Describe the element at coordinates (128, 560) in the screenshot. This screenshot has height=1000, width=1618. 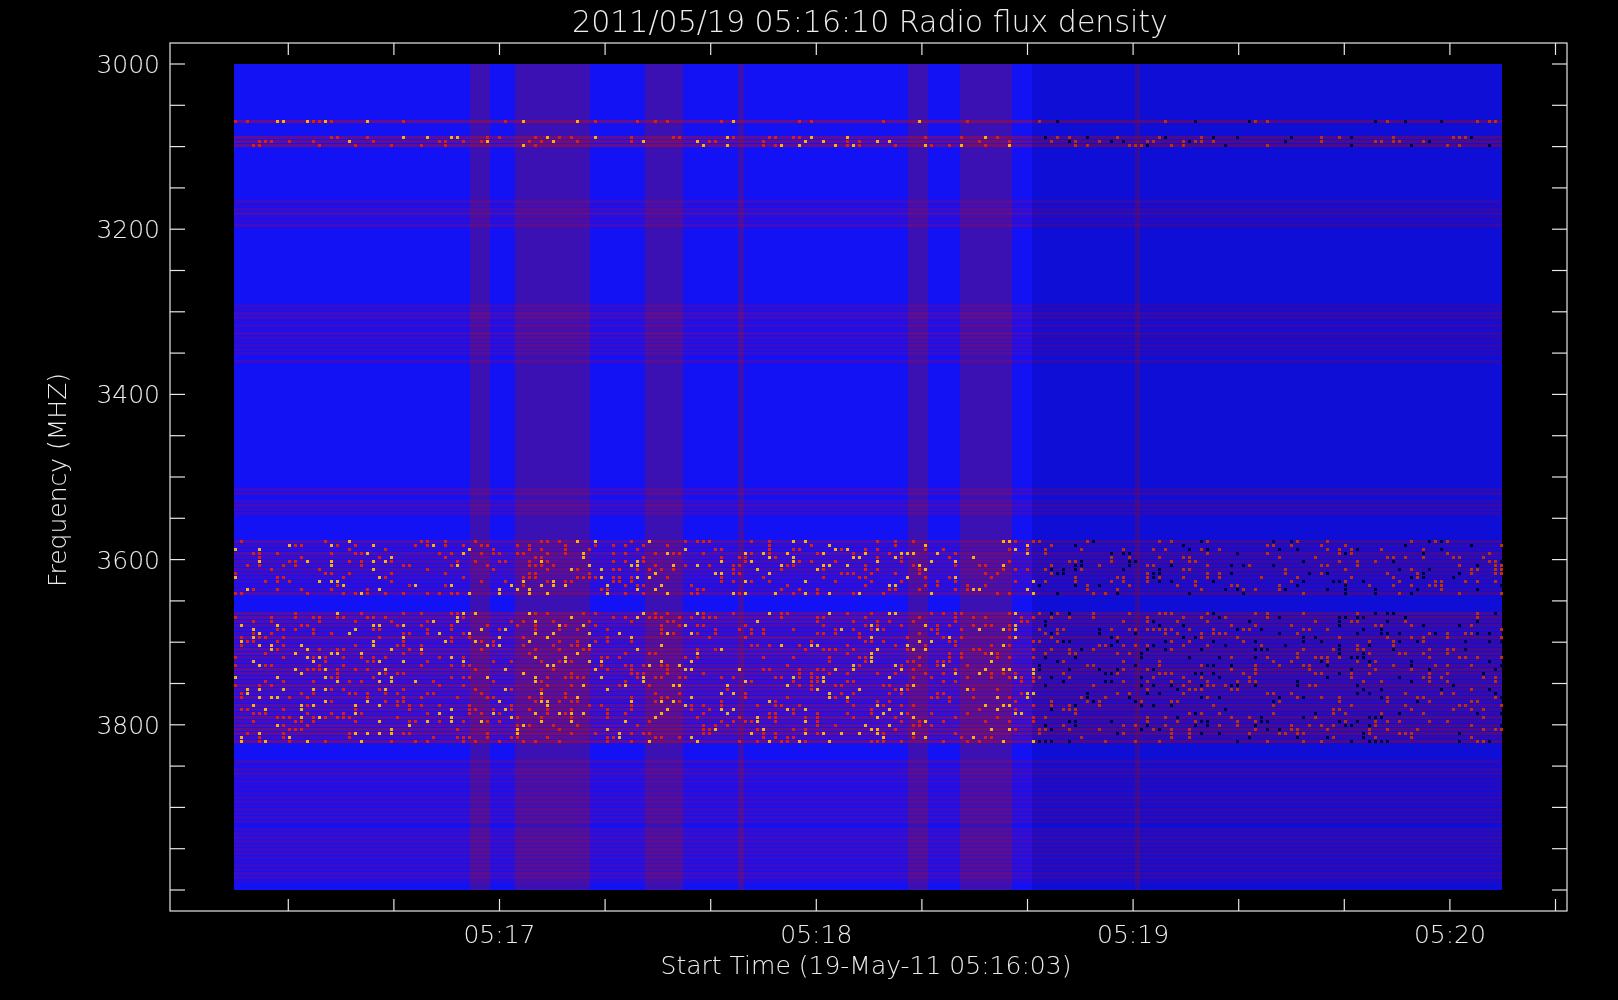
I see `y-tick-label: 3600` at that location.